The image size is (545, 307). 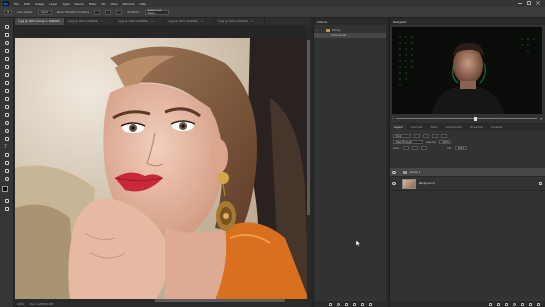 What do you see at coordinates (6, 91) in the screenshot?
I see `clone-stamp-tool-icon` at bounding box center [6, 91].